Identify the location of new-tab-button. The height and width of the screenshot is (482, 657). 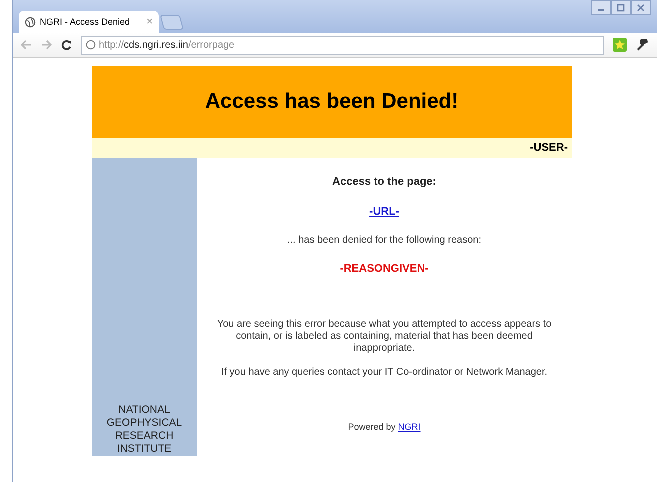
(172, 22).